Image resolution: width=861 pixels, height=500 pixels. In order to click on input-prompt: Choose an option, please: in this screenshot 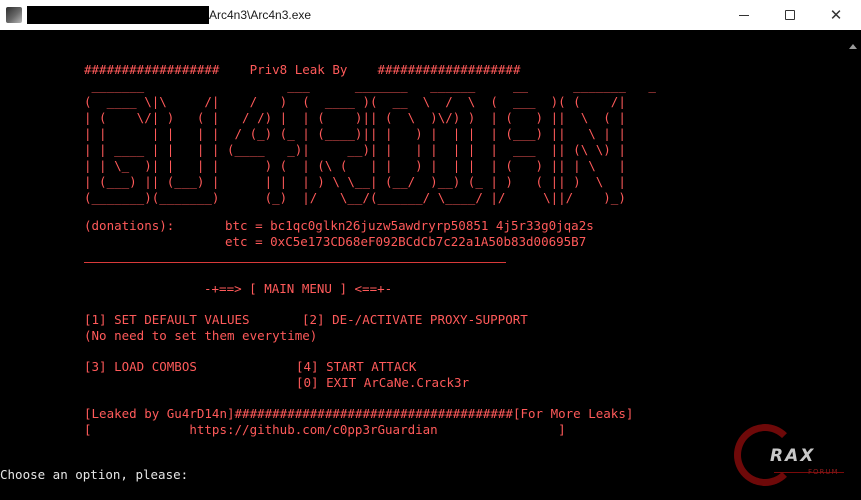, I will do `click(94, 475)`.